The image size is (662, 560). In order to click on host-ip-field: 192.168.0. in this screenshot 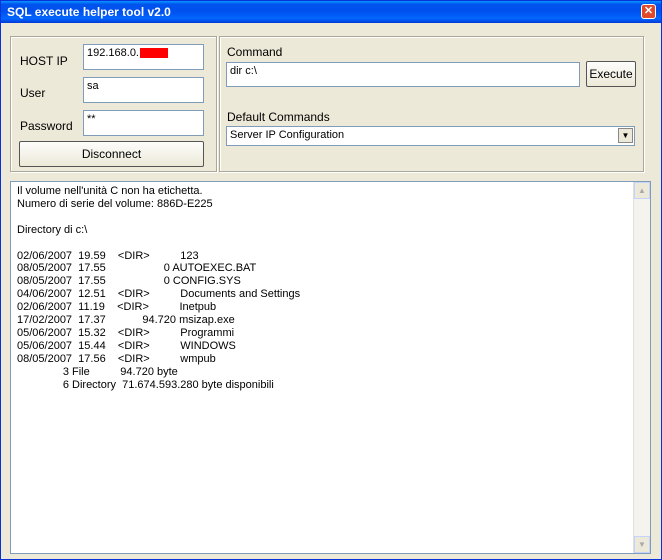, I will do `click(143, 57)`.